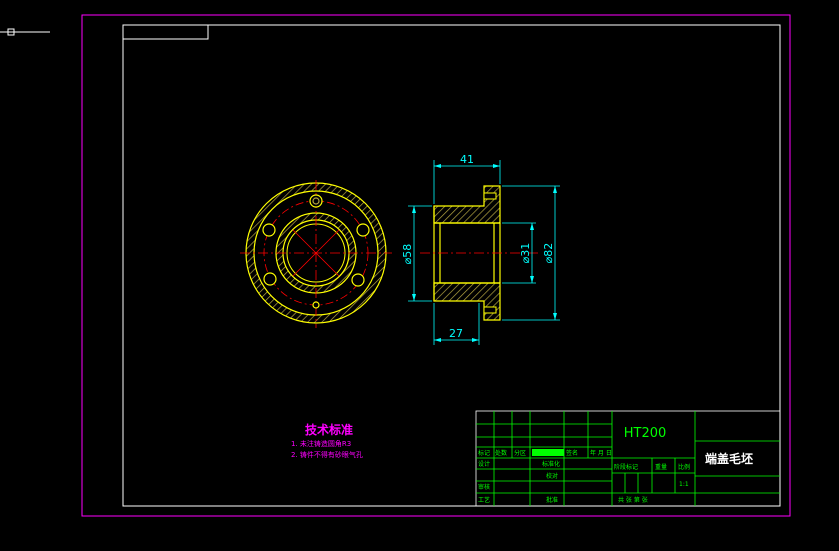 The height and width of the screenshot is (551, 839). Describe the element at coordinates (456, 333) in the screenshot. I see `dim-width-inner: 27` at that location.